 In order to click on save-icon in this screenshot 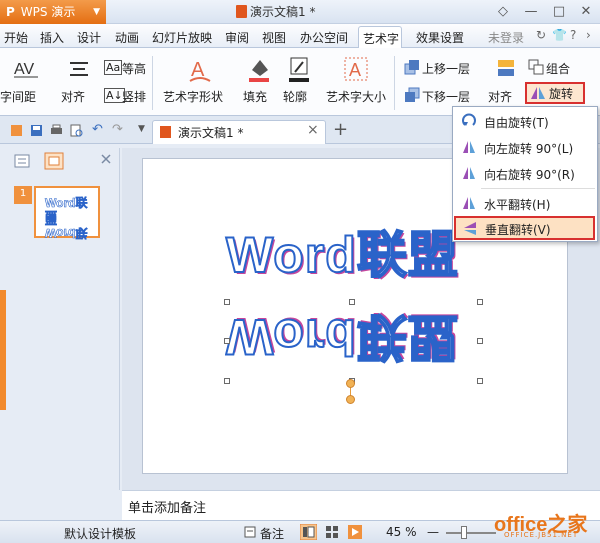, I will do `click(37, 131)`.